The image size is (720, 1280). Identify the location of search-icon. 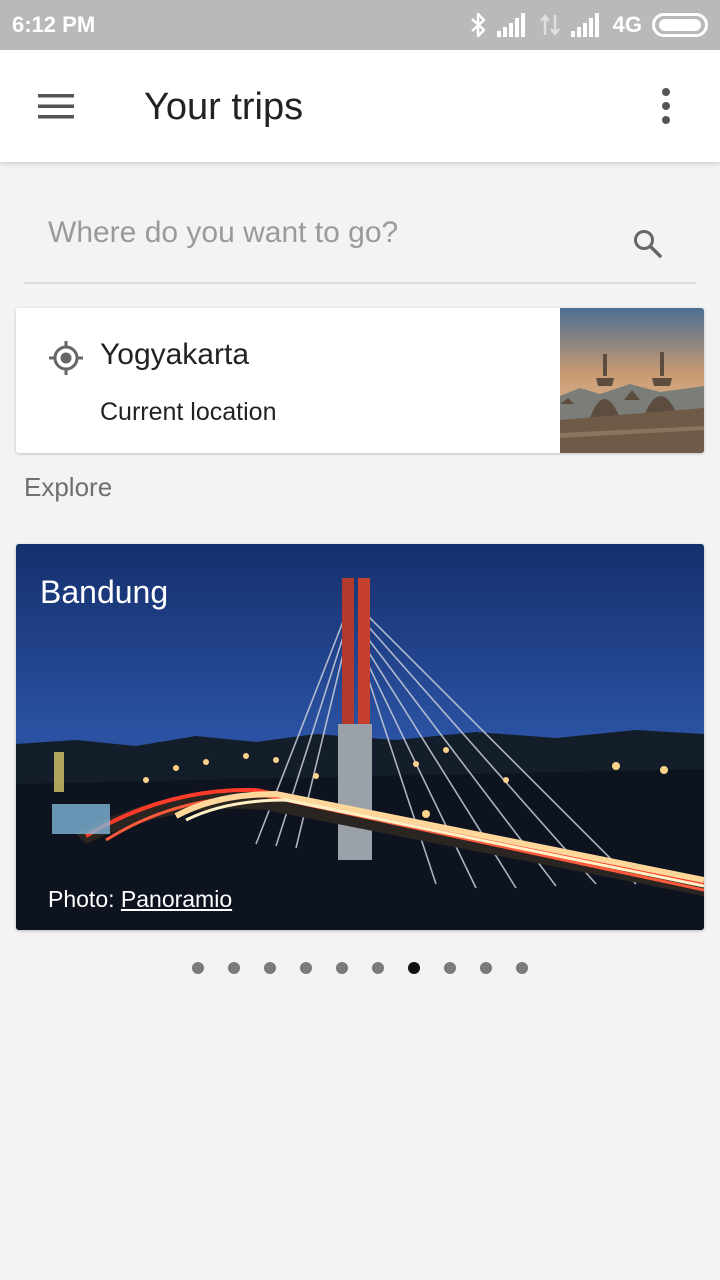
(648, 244).